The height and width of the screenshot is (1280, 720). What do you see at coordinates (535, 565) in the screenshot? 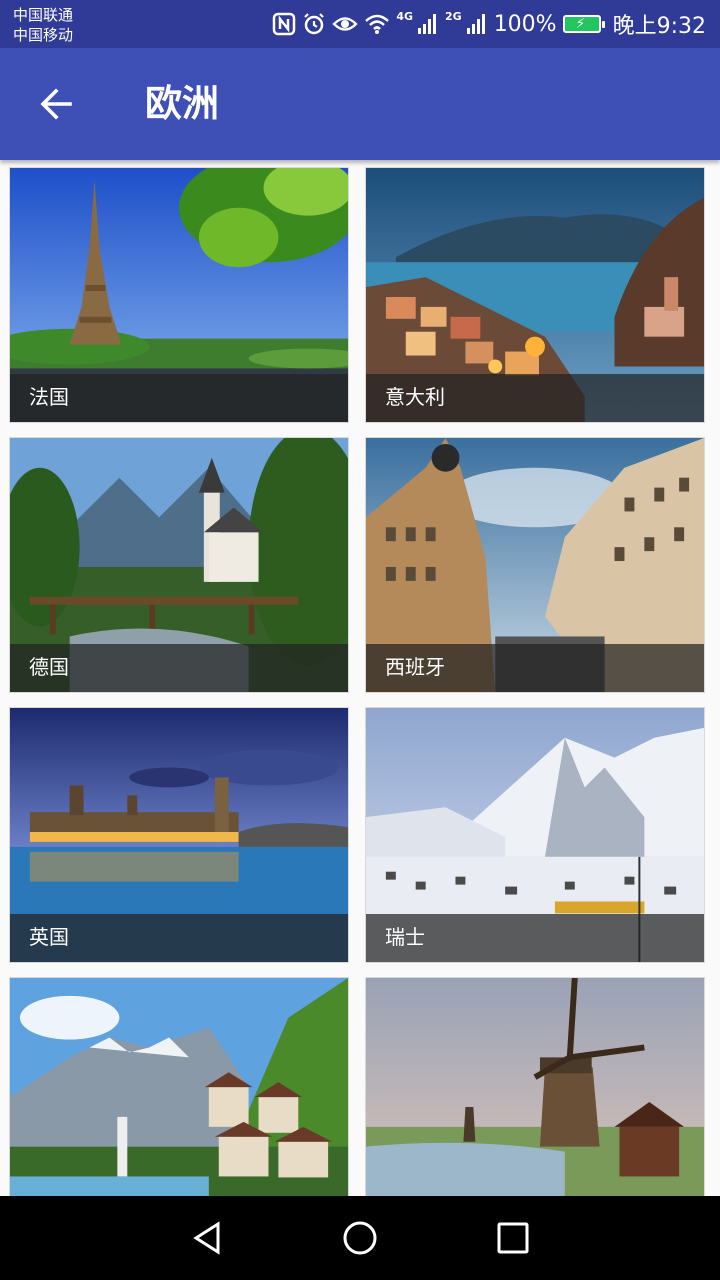
I see `country-card-spain: 西班牙` at bounding box center [535, 565].